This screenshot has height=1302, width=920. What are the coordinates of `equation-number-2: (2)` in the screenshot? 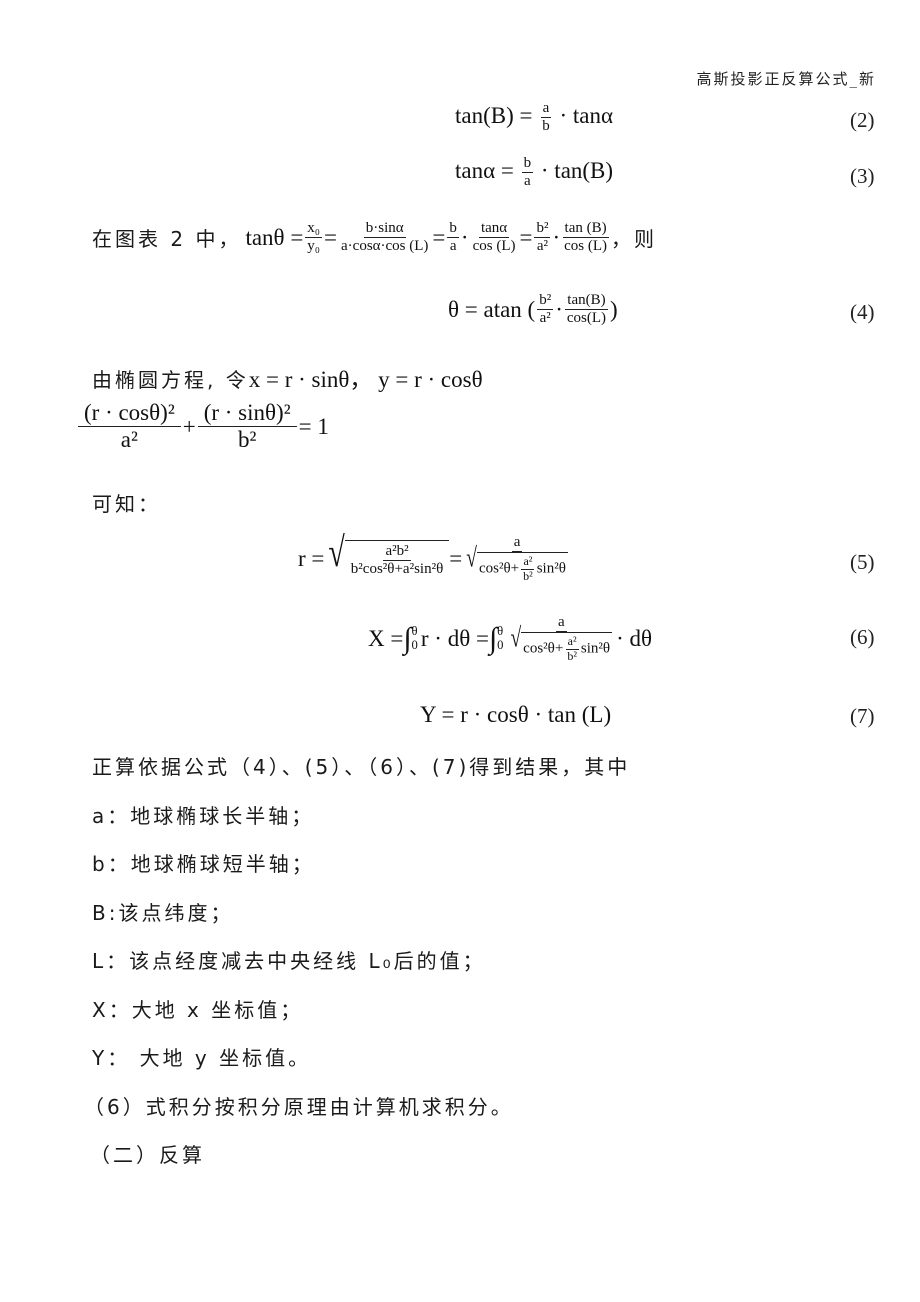 It's located at (862, 120).